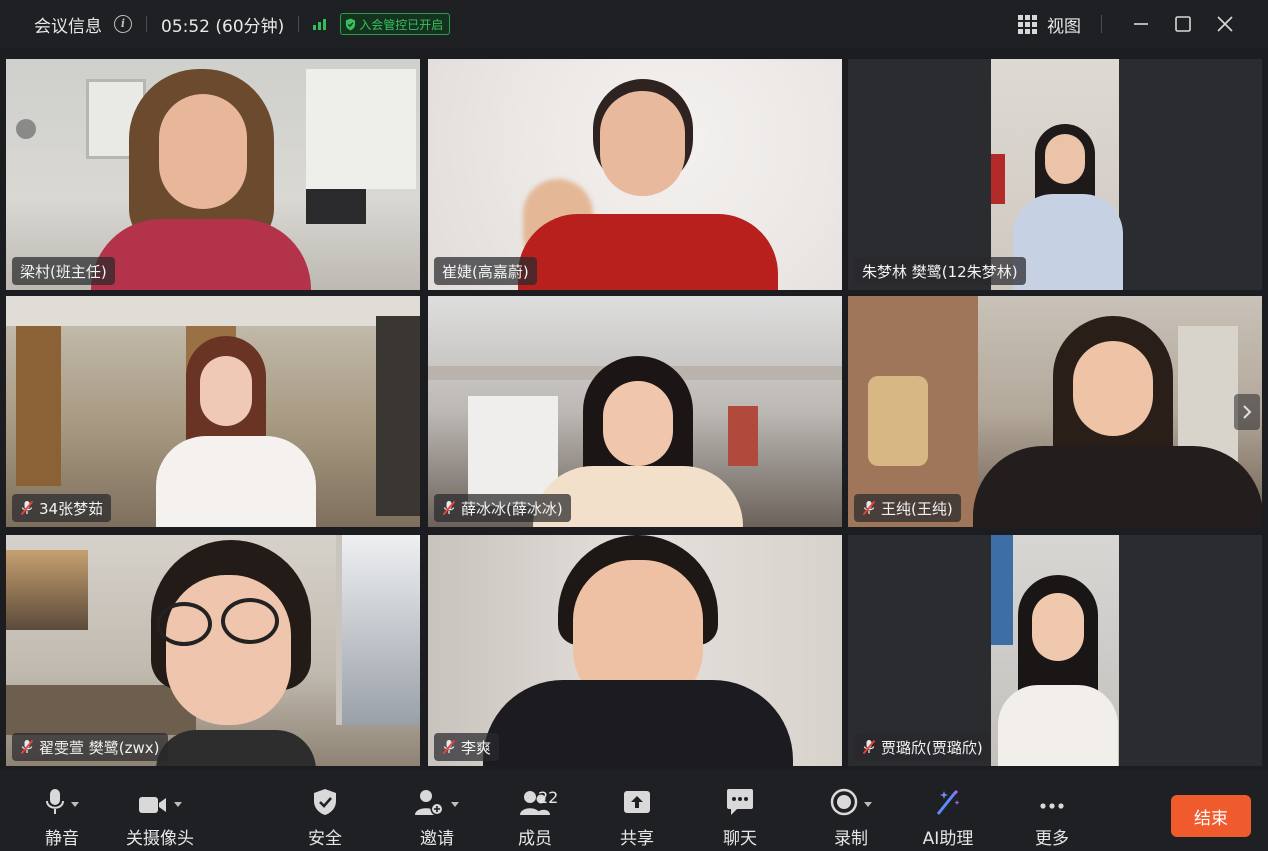 This screenshot has height=851, width=1268. I want to click on share-button: 共享, so click(637, 810).